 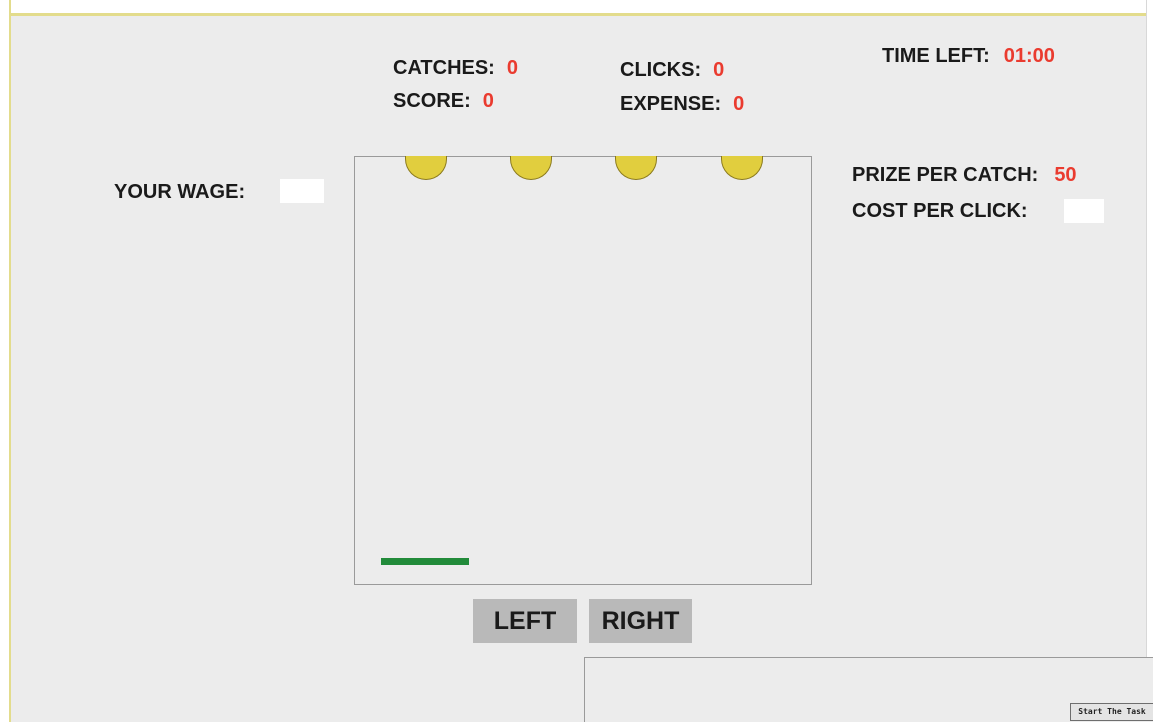 What do you see at coordinates (488, 101) in the screenshot?
I see `score-value: 0` at bounding box center [488, 101].